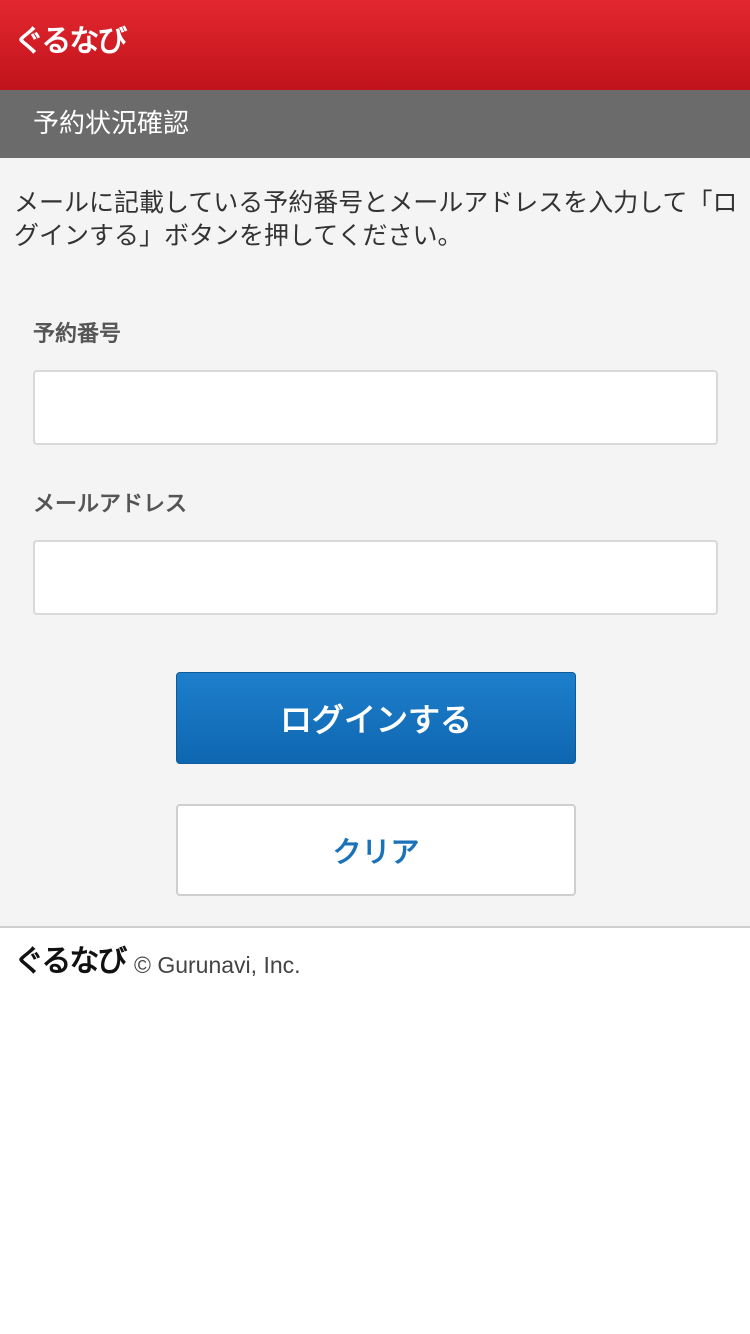  Describe the element at coordinates (375, 577) in the screenshot. I see `email-input` at that location.